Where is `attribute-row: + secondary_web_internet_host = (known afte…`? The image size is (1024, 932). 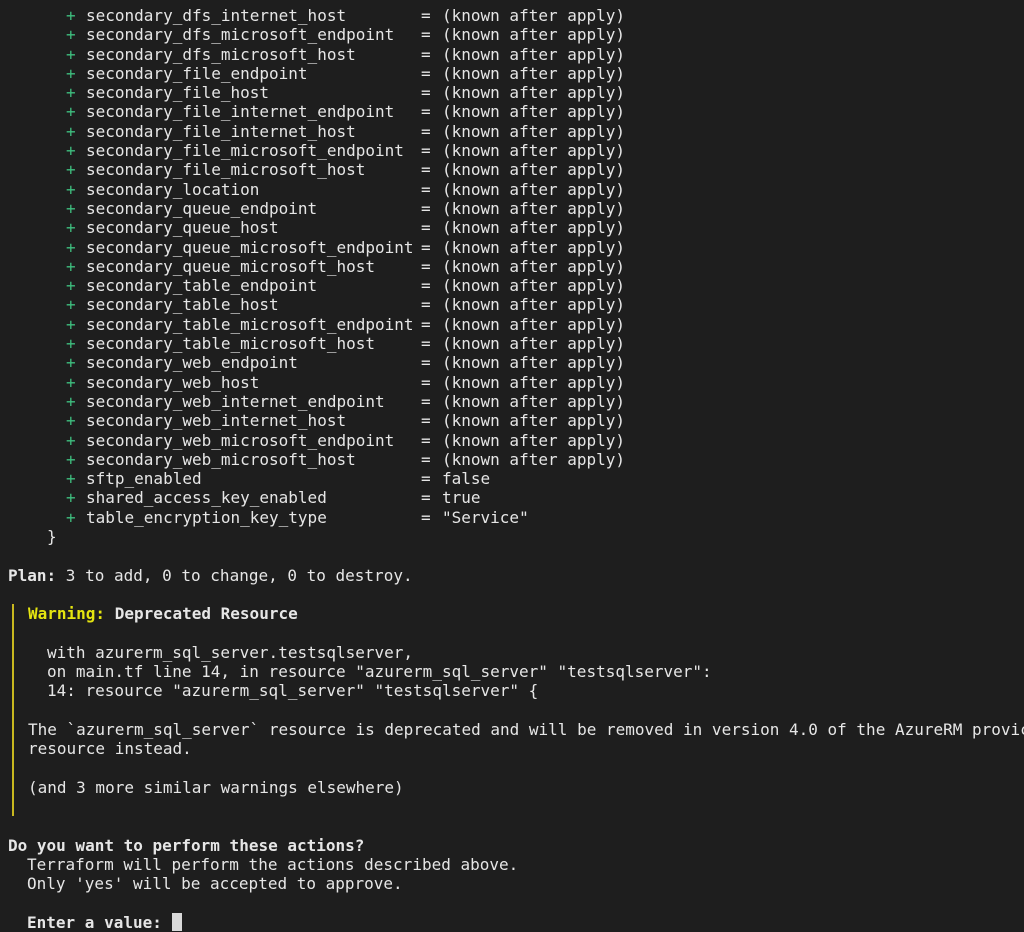
attribute-row: + secondary_web_internet_host = (known afte… is located at coordinates (516, 420).